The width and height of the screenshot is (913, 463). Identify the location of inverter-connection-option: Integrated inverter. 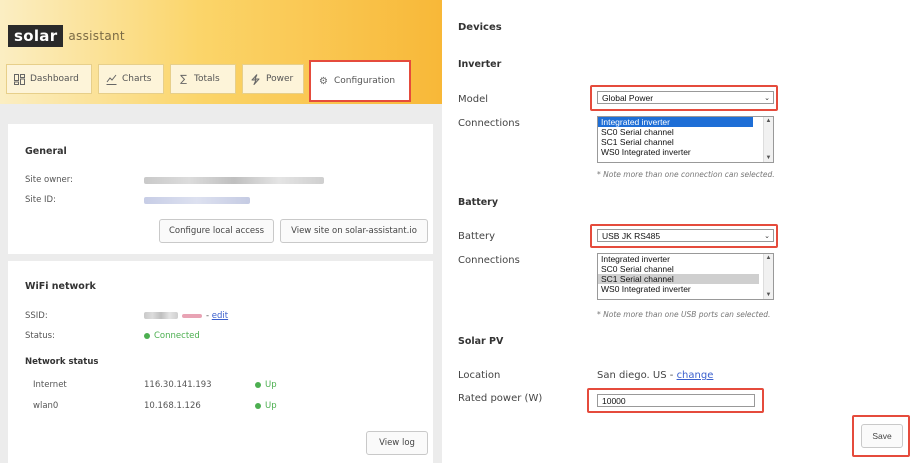
(675, 122).